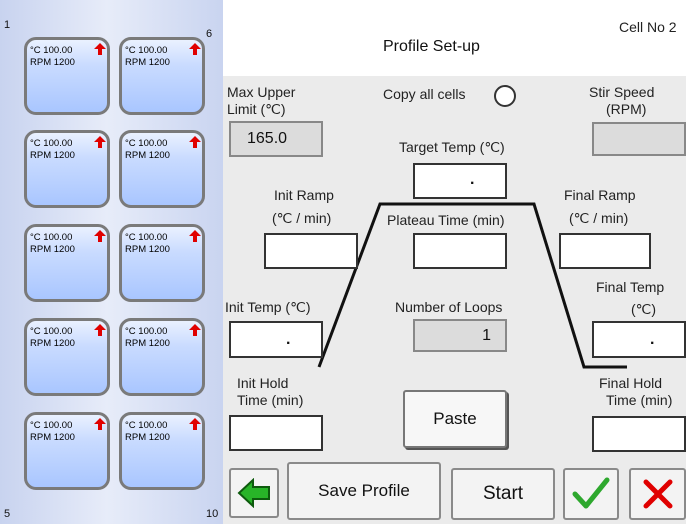 This screenshot has width=686, height=524. I want to click on cancel-button, so click(657, 494).